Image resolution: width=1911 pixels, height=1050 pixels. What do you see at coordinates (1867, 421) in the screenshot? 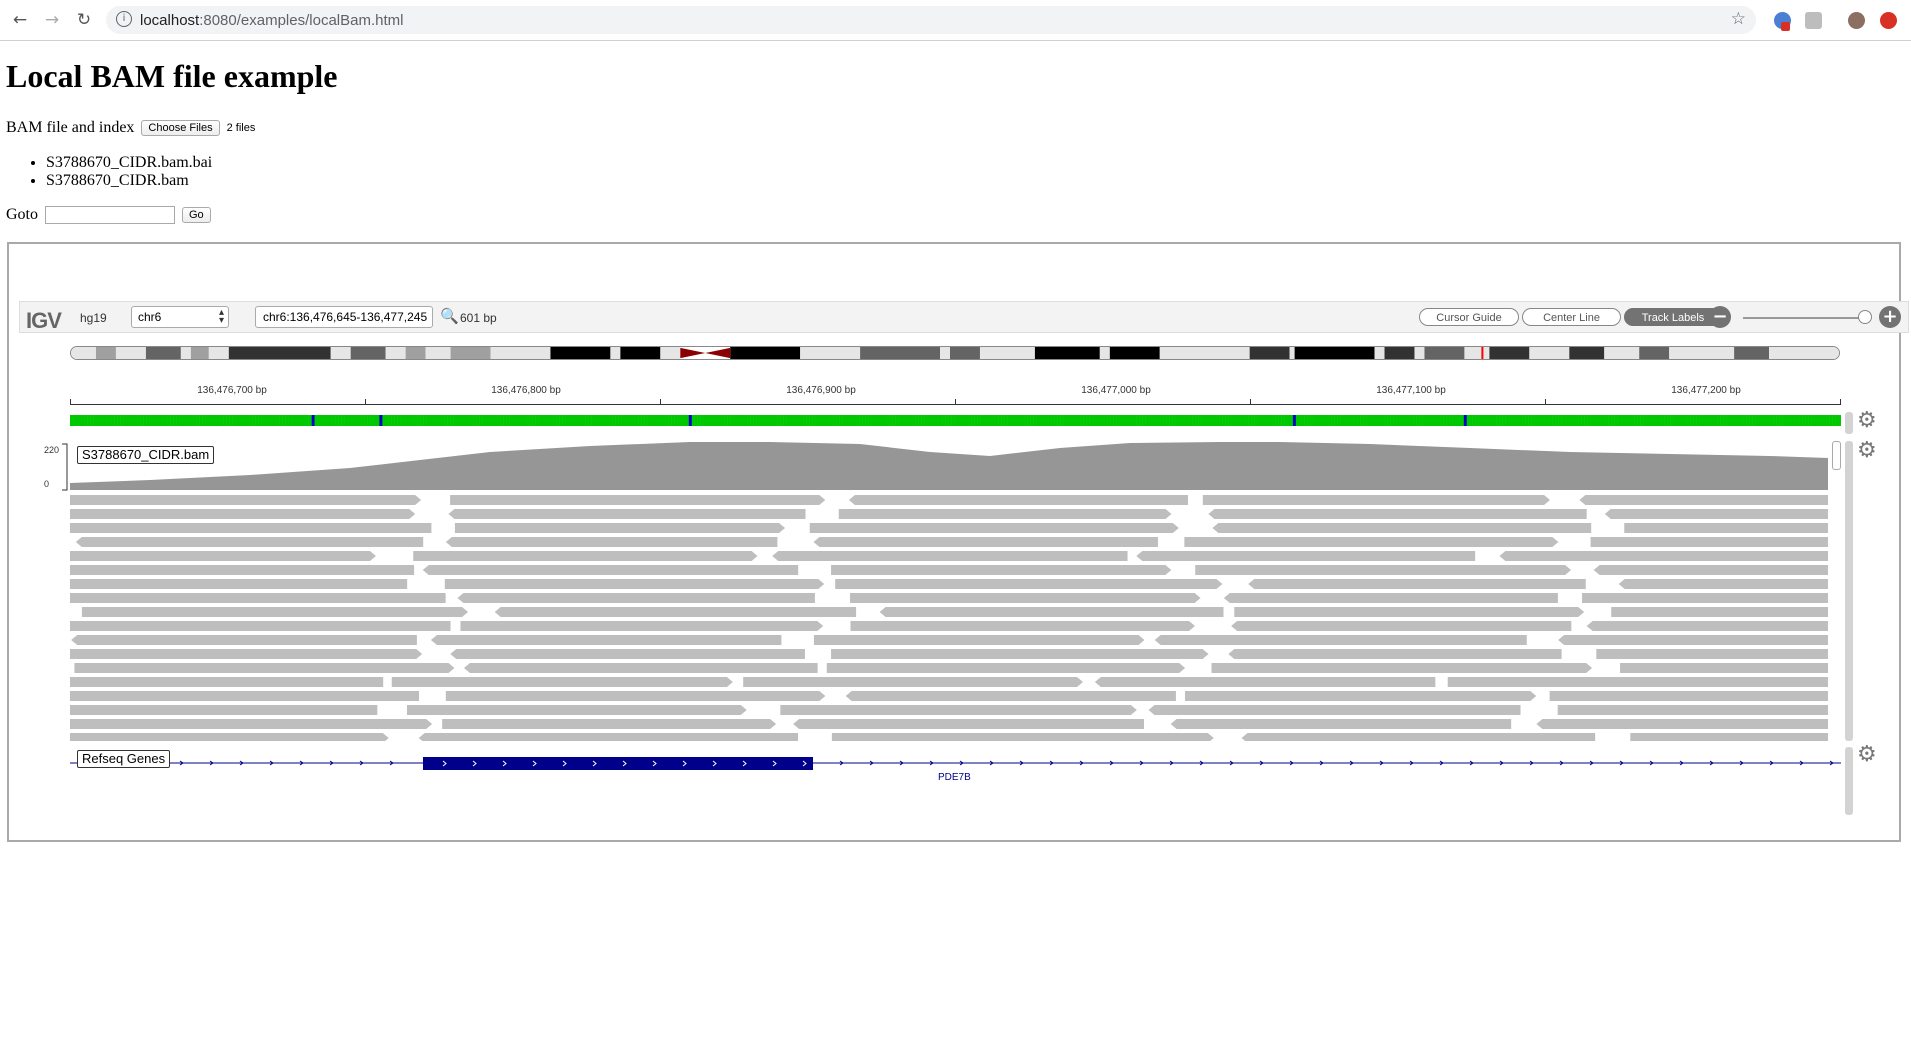
I see `sequence-gear-icon: ⚙` at bounding box center [1867, 421].